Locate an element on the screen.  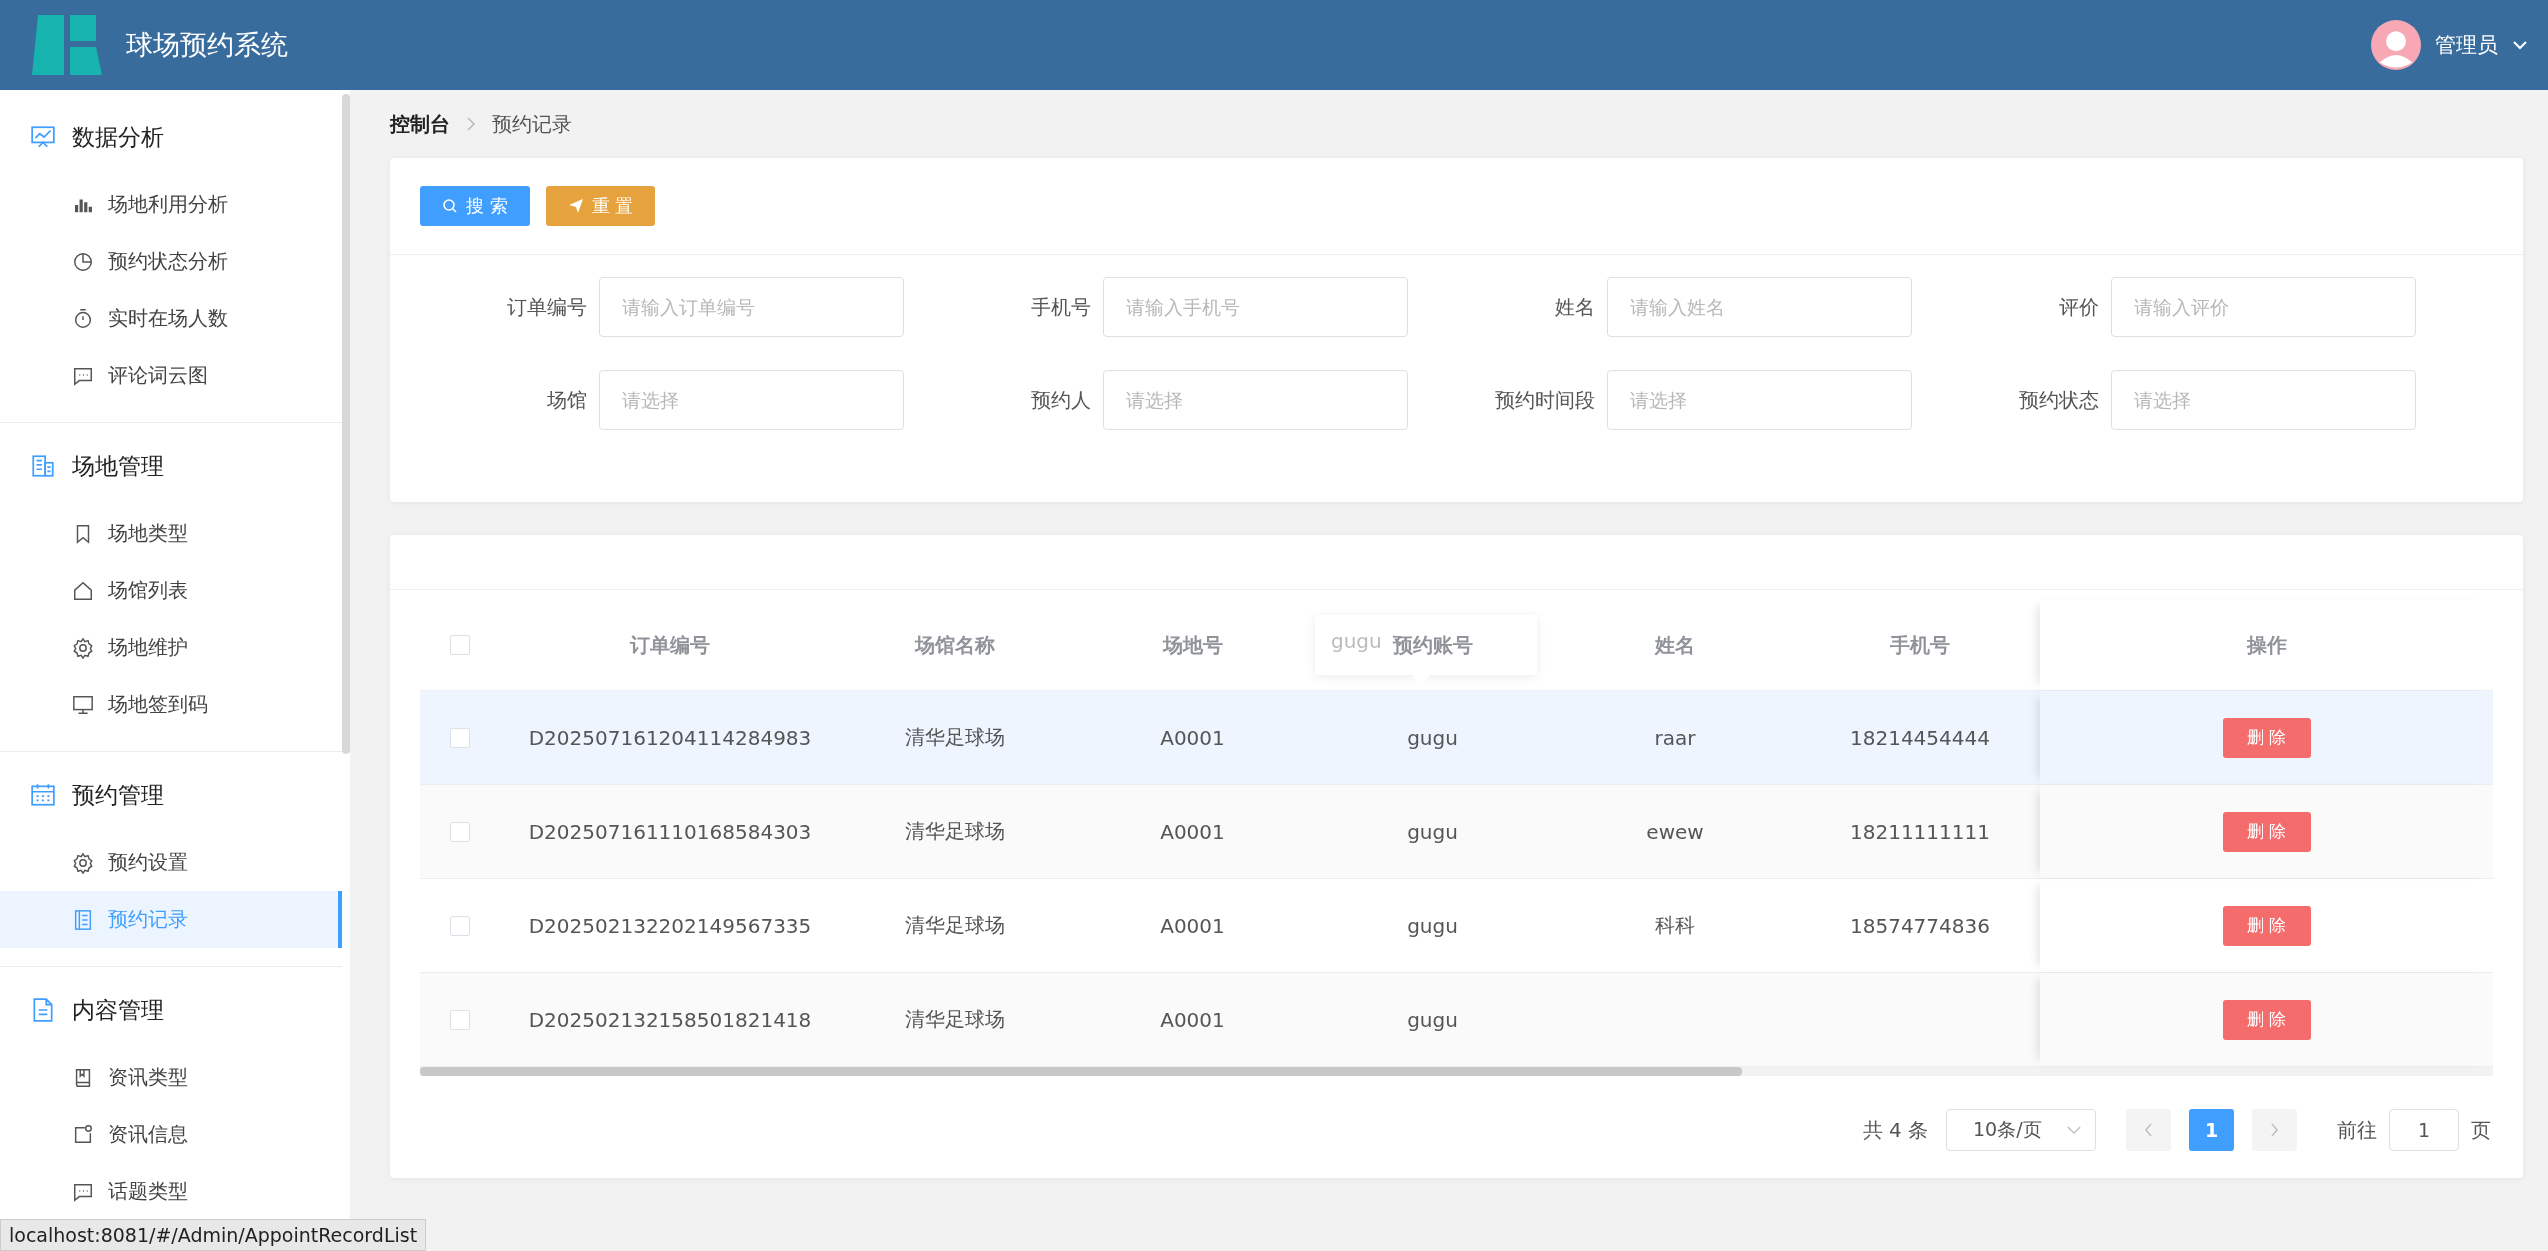
menu-item: 资讯信息 is located at coordinates (171, 1134).